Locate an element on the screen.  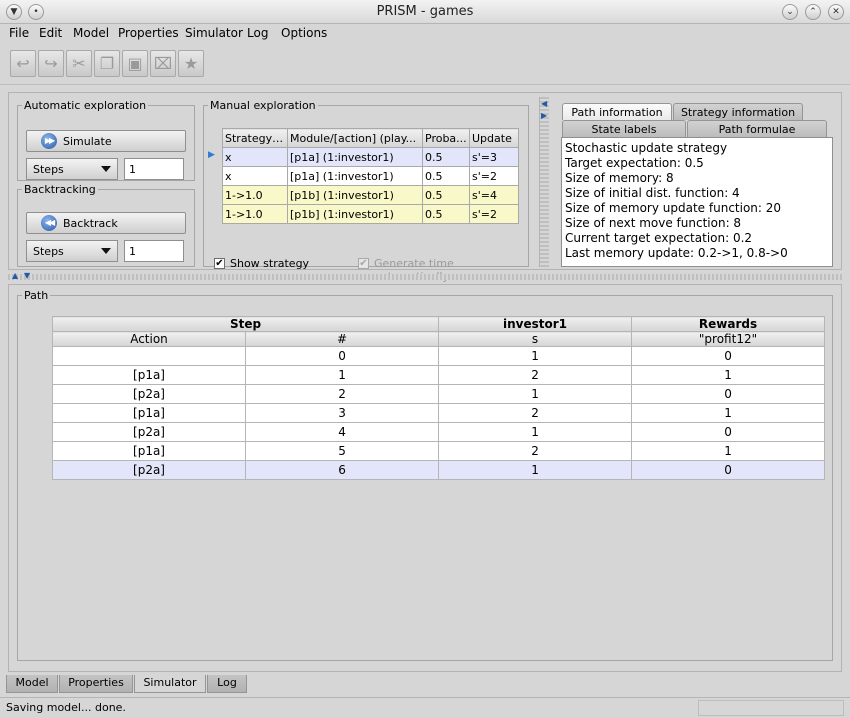
table-cell: [p1b] (1:investor1) is located at coordinates (355, 214).